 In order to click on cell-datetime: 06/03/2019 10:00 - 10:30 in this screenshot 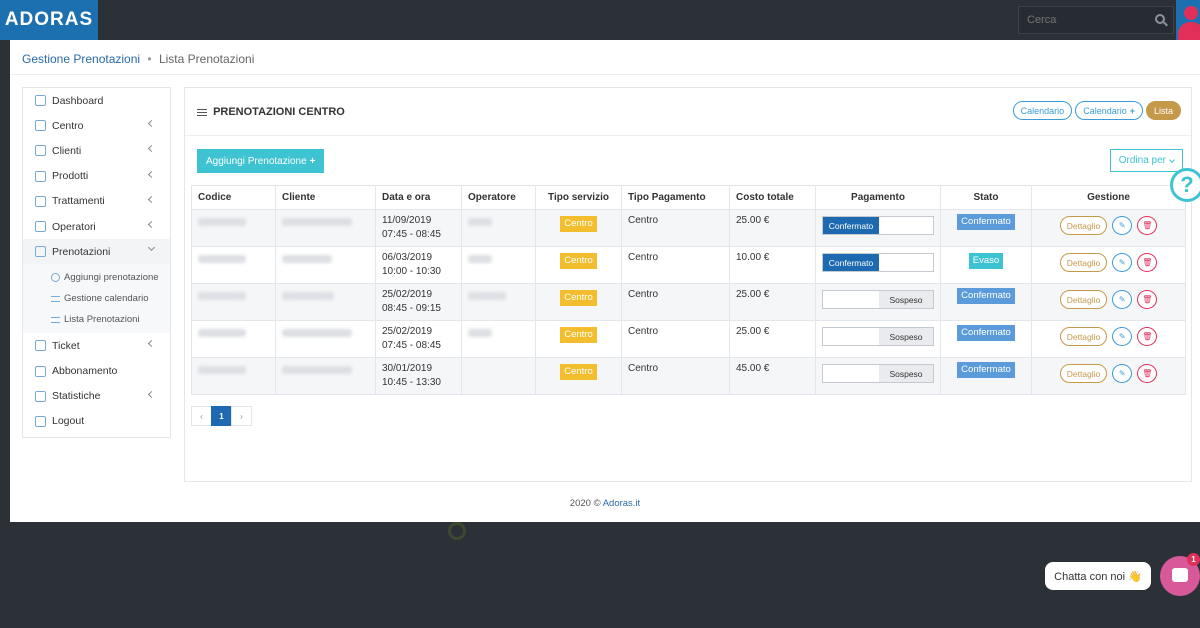, I will do `click(418, 265)`.